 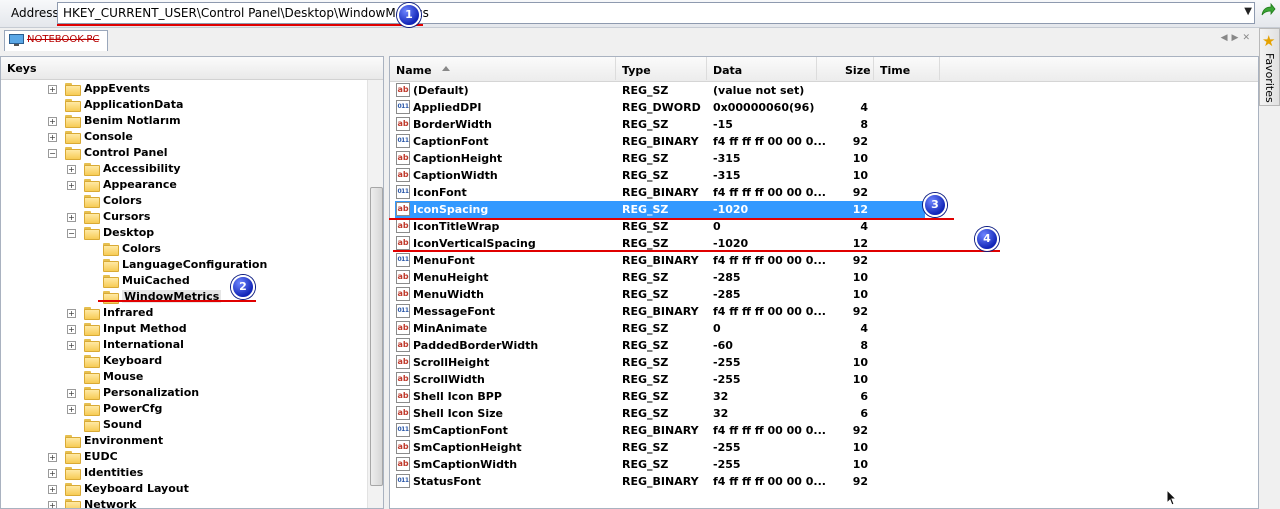 What do you see at coordinates (184, 233) in the screenshot?
I see `tree-item: − Desktop` at bounding box center [184, 233].